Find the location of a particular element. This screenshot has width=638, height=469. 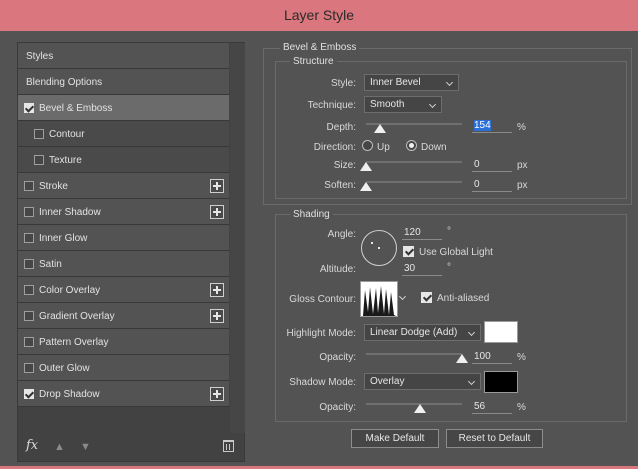

style-item-label: Stroke is located at coordinates (53, 186).